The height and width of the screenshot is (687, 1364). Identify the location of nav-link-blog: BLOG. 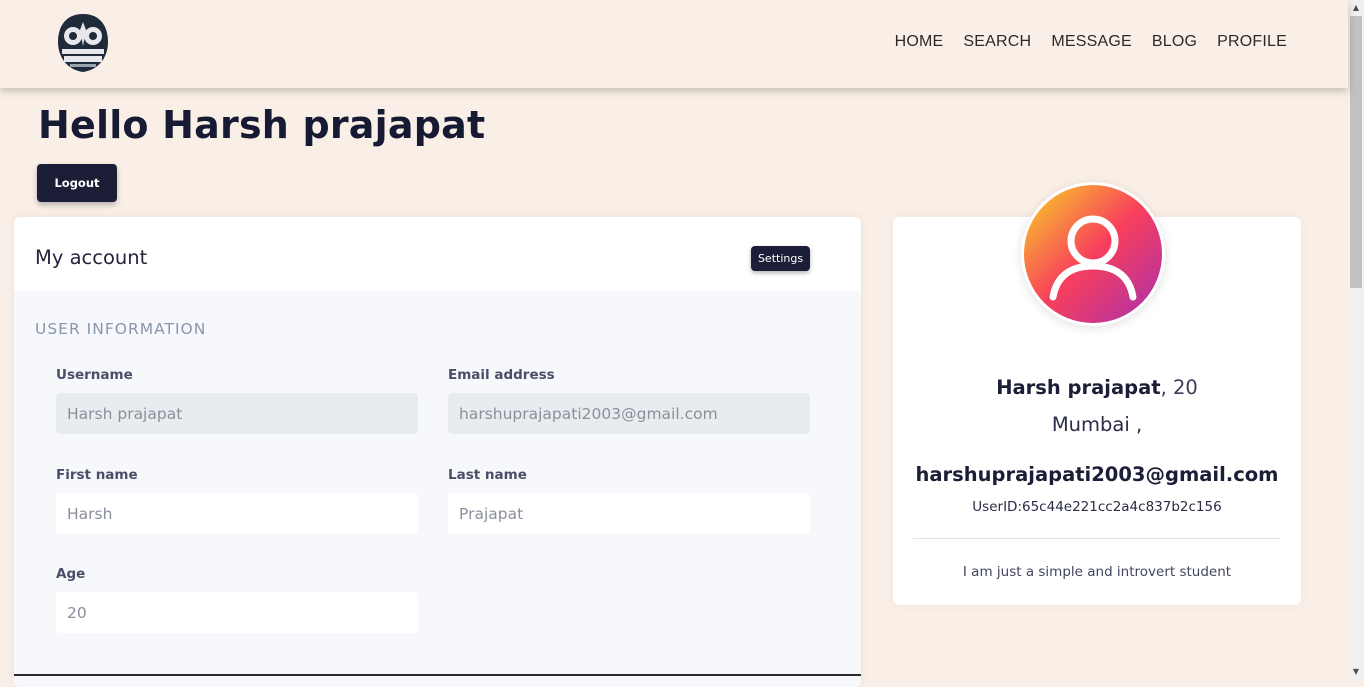
(1174, 42).